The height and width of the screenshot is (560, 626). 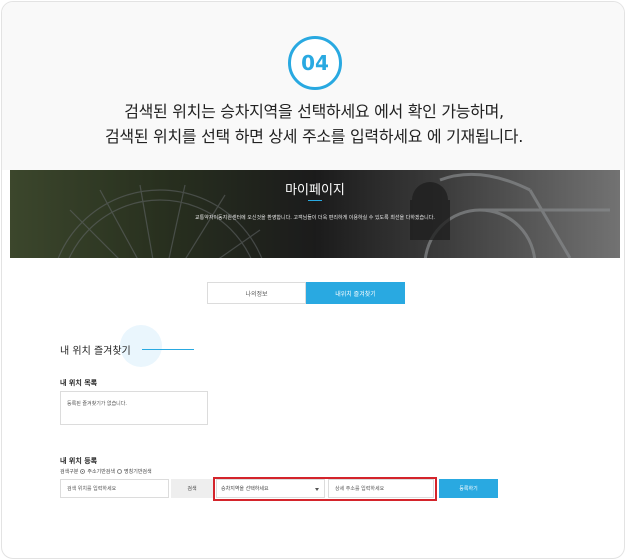 I want to click on tab-favorite-locations: 내위치 즐겨찾기, so click(x=355, y=293).